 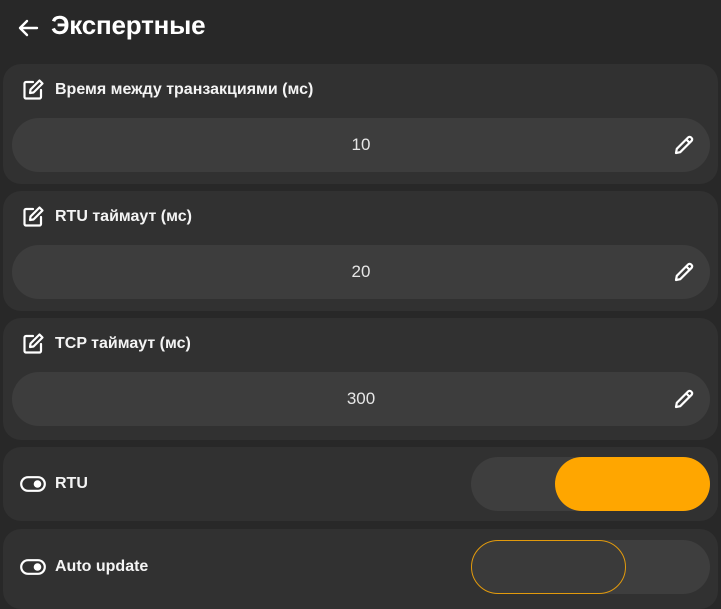 I want to click on rtu-timeout-input: 20, so click(x=361, y=272).